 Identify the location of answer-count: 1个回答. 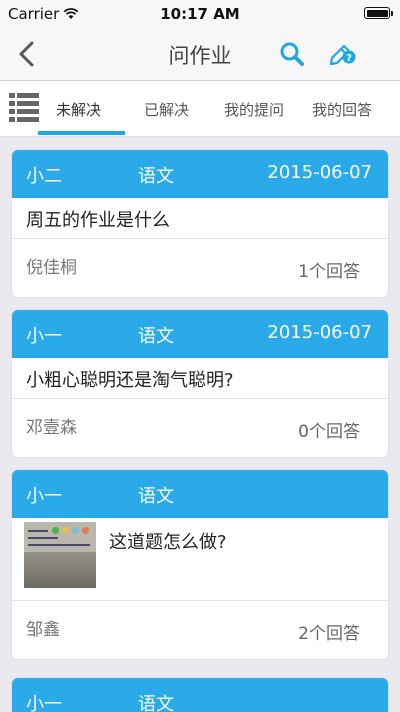
(329, 272).